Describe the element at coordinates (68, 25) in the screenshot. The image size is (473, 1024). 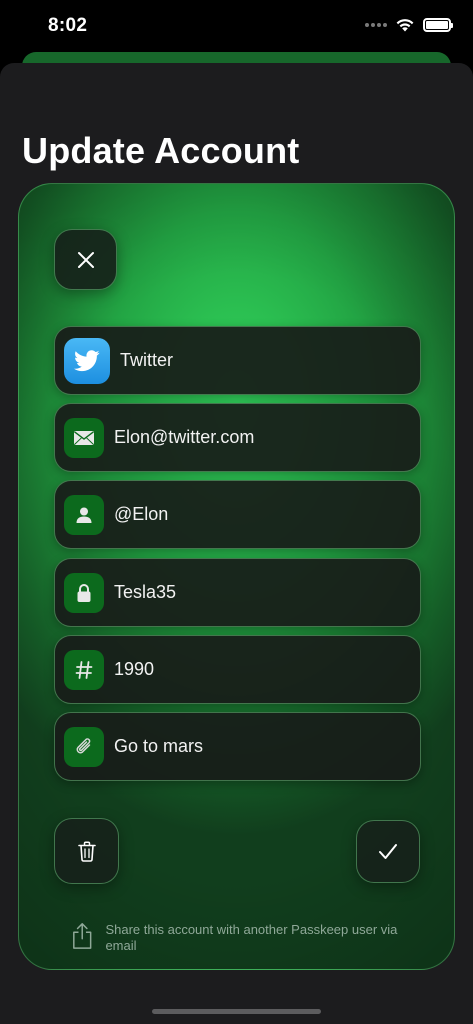
I see `status-time: 8:02` at that location.